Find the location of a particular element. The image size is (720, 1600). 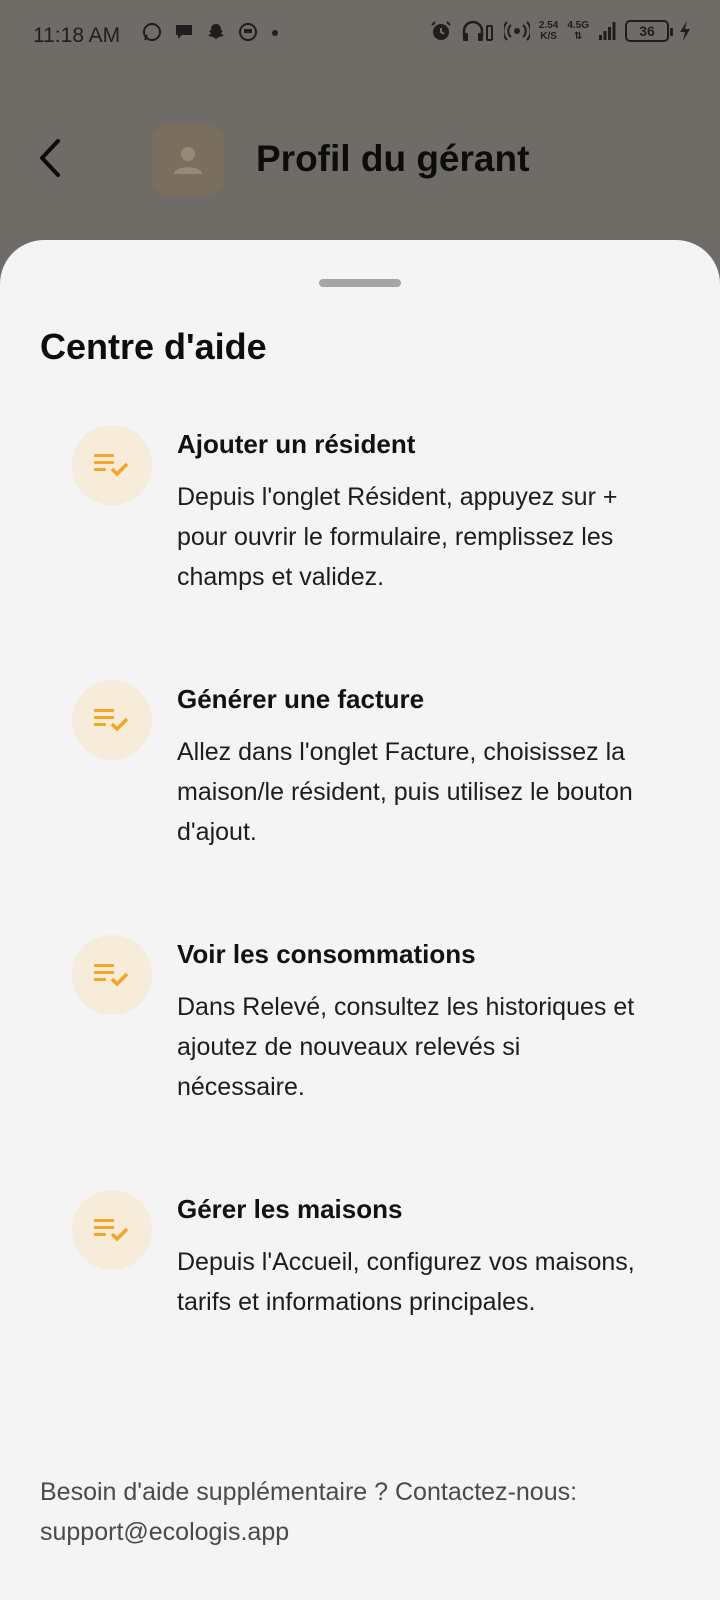

person-icon is located at coordinates (188, 160).